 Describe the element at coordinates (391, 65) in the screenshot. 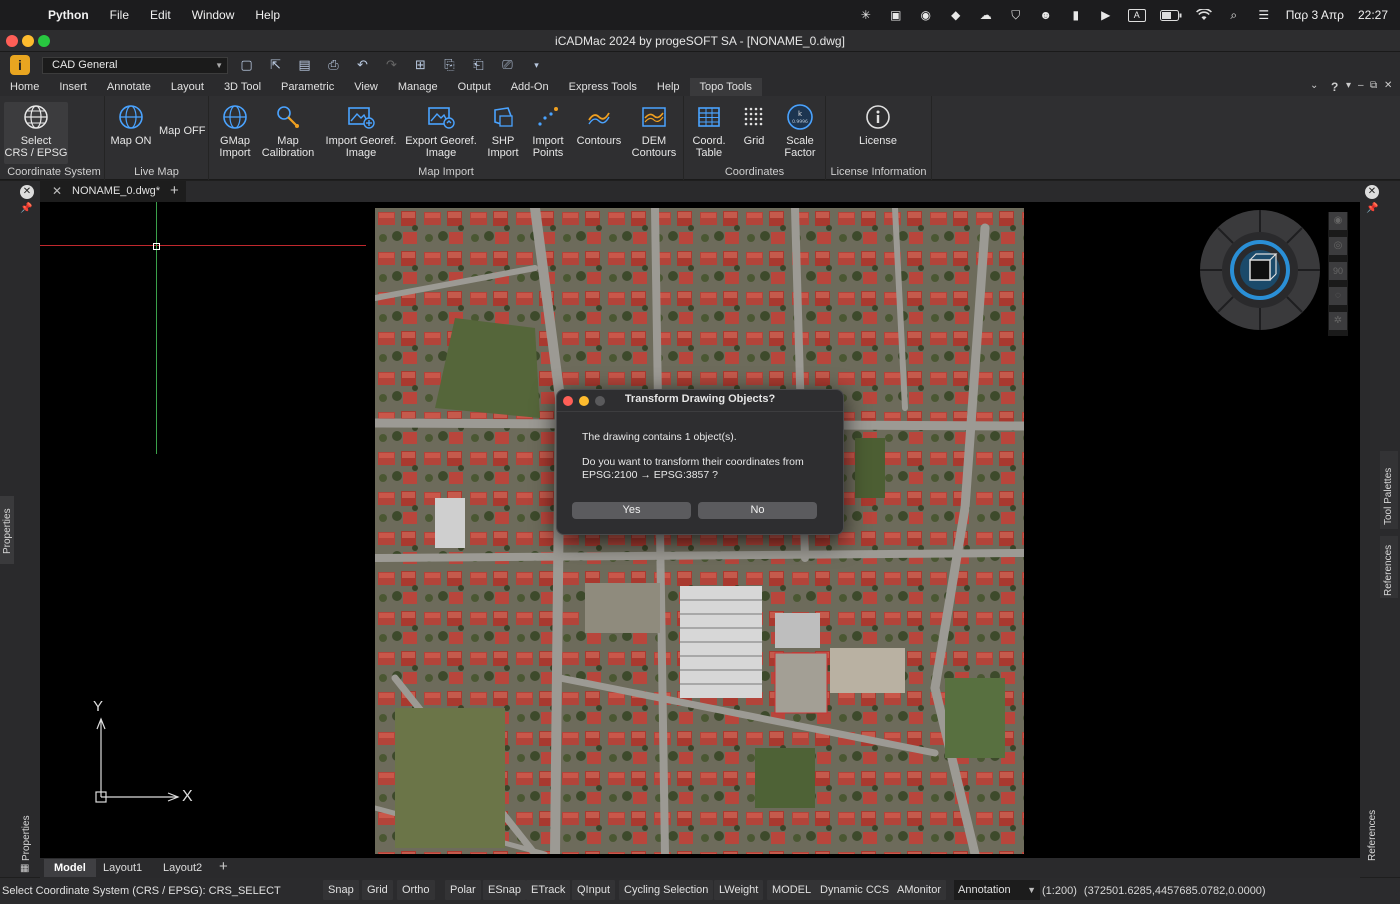

I see `redo-icon: ↷` at that location.